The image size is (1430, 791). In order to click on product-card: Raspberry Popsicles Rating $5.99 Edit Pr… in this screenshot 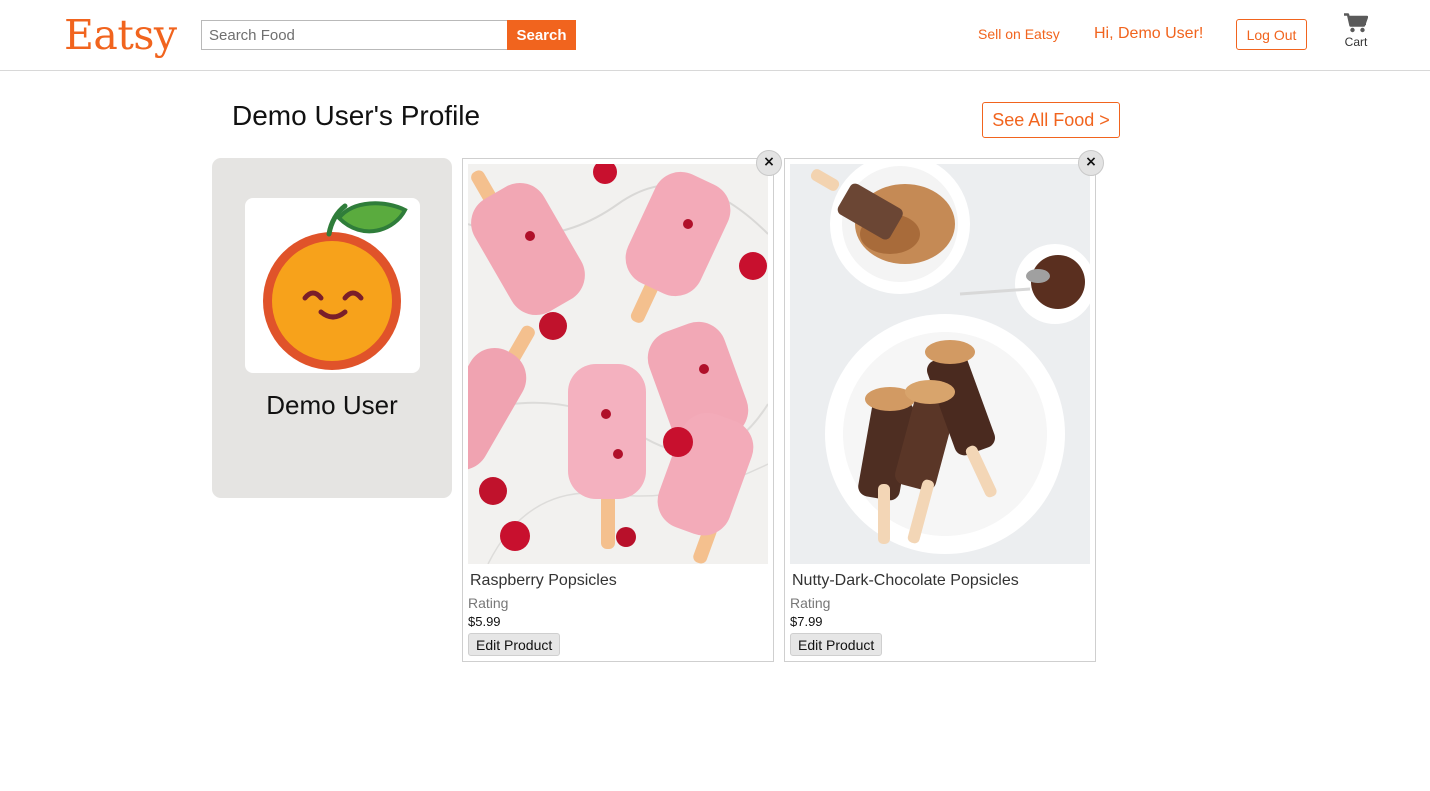, I will do `click(622, 406)`.